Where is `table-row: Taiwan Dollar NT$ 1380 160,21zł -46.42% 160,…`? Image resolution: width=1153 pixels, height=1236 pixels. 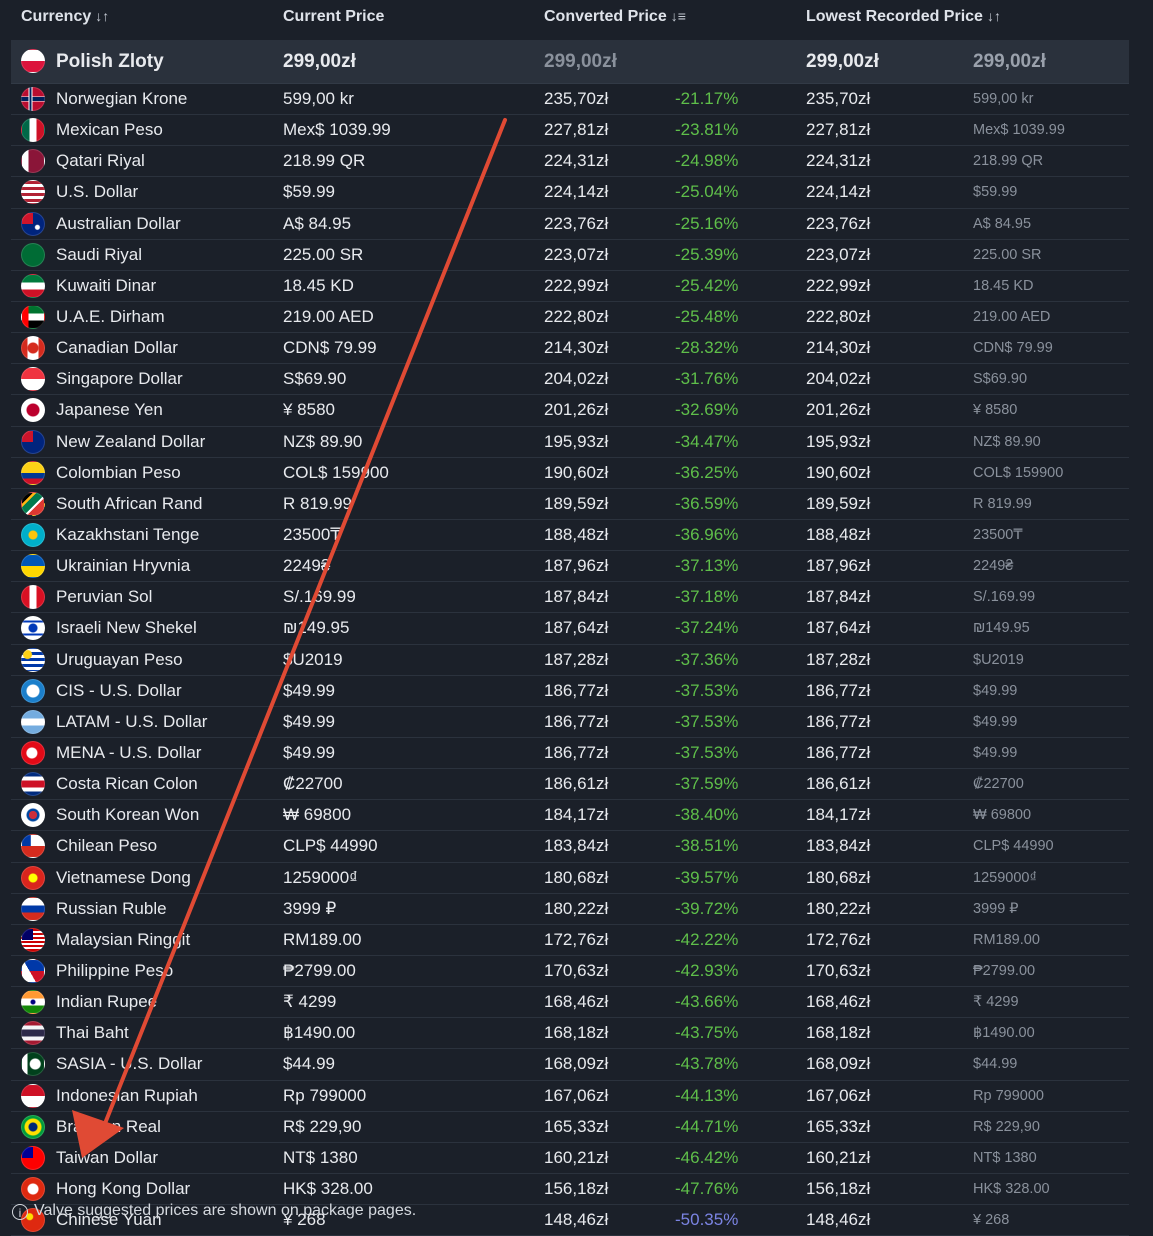
table-row: Taiwan Dollar NT$ 1380 160,21zł -46.42% 160,… is located at coordinates (570, 1158).